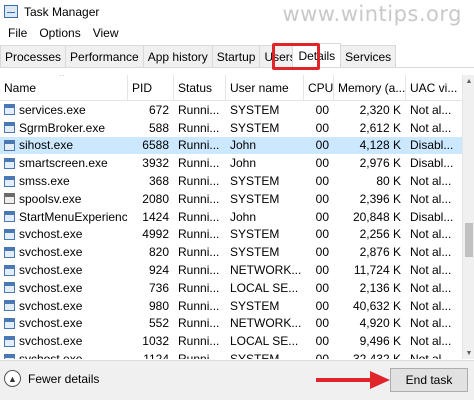  I want to click on cell-pid: 924, so click(158, 270).